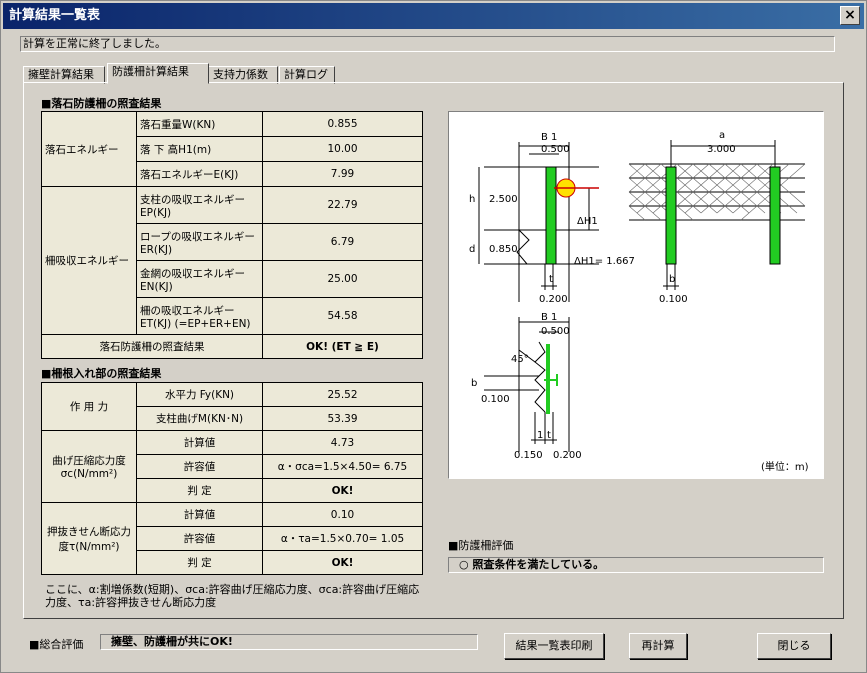 The width and height of the screenshot is (867, 673). I want to click on dim-t-value: 0.200, so click(553, 299).